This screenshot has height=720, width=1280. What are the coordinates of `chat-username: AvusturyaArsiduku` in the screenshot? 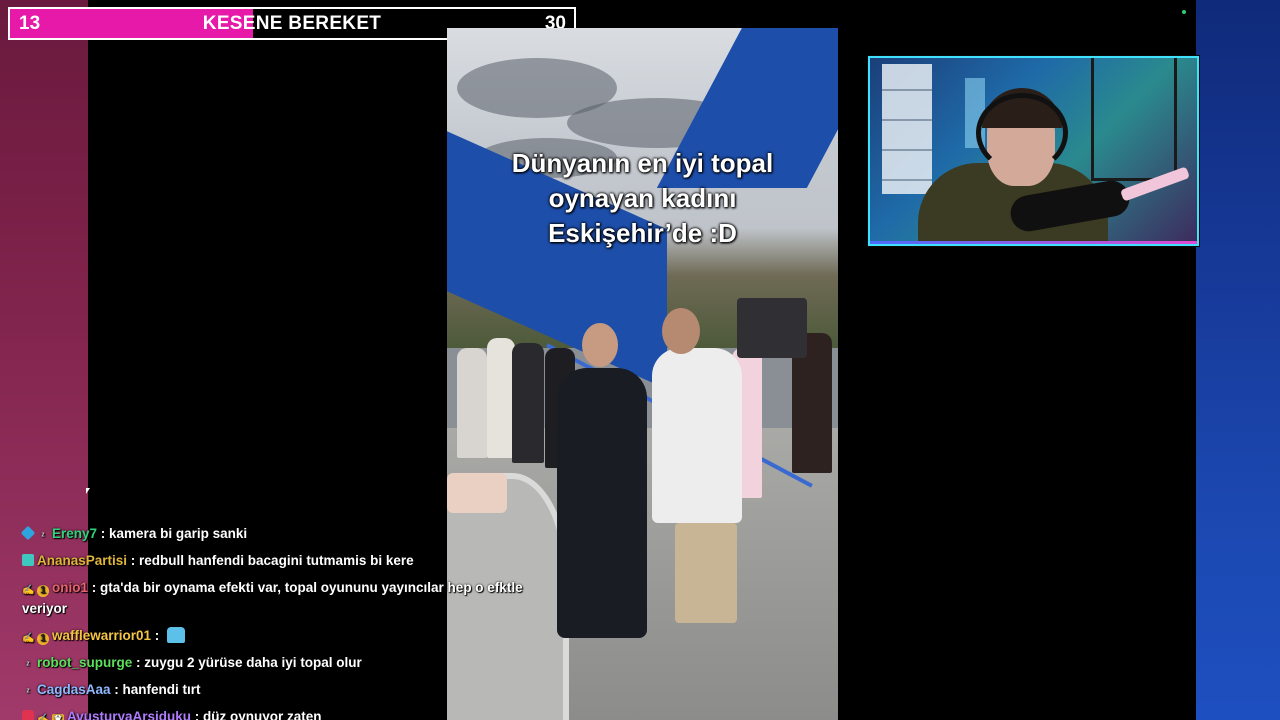 It's located at (129, 714).